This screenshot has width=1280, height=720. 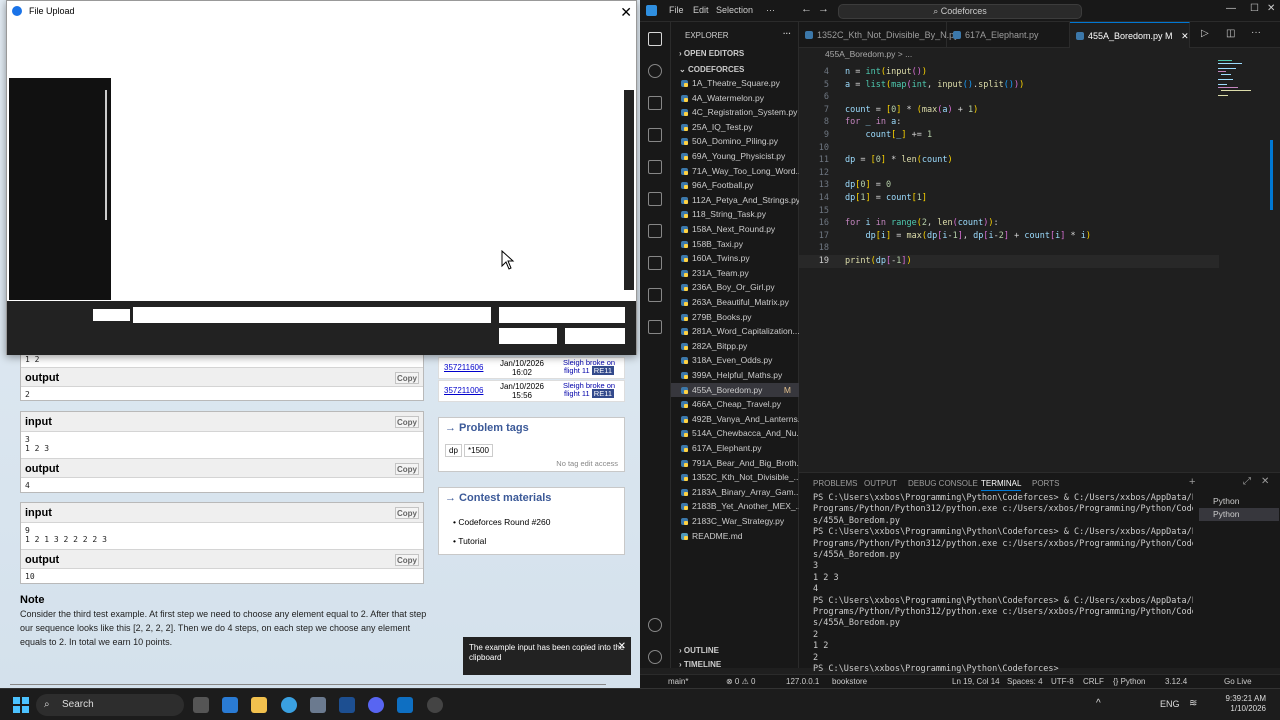 I want to click on file-tree-item: 231A_Team.py, so click(x=735, y=273).